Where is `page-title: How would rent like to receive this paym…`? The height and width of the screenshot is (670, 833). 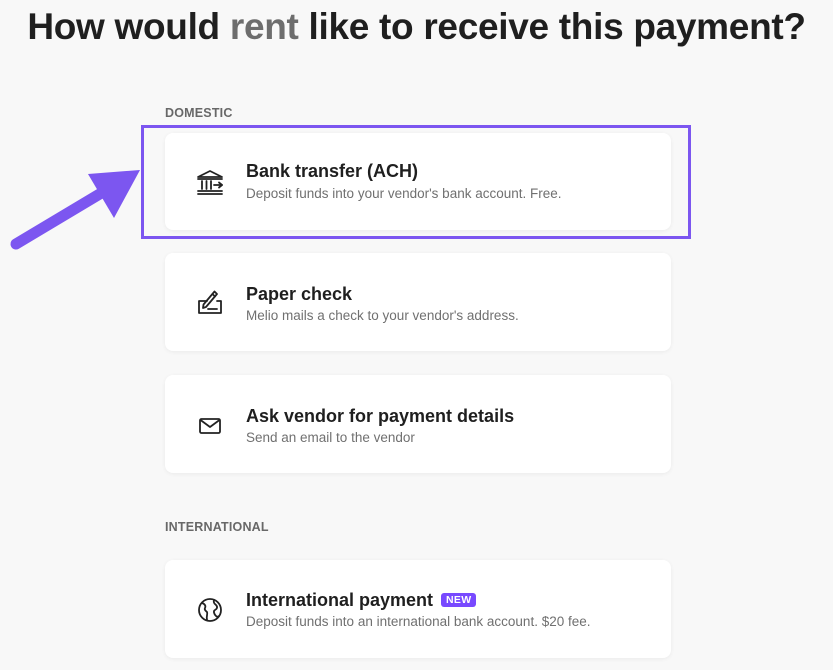
page-title: How would rent like to receive this paym… is located at coordinates (416, 27).